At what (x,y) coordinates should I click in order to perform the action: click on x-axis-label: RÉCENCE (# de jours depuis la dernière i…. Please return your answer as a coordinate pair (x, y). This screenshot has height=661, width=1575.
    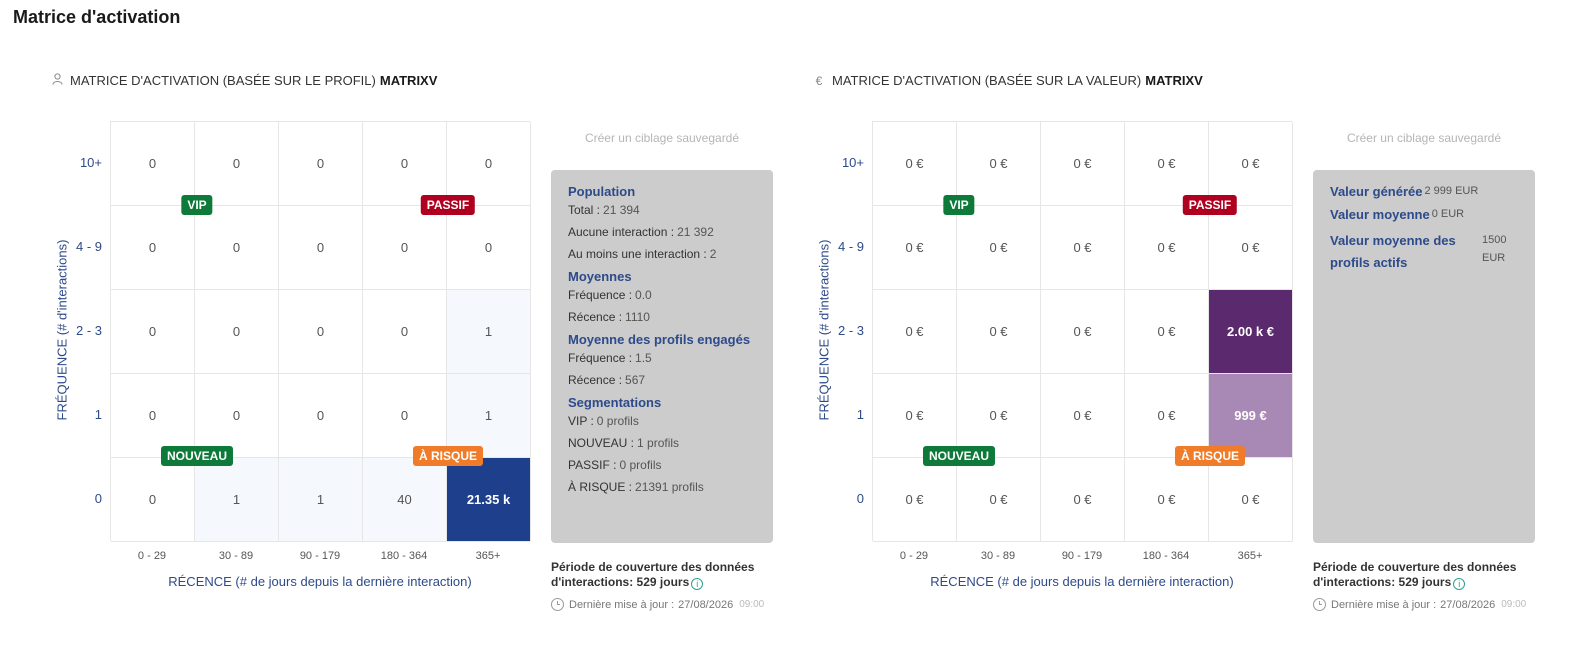
    Looking at the image, I should click on (320, 581).